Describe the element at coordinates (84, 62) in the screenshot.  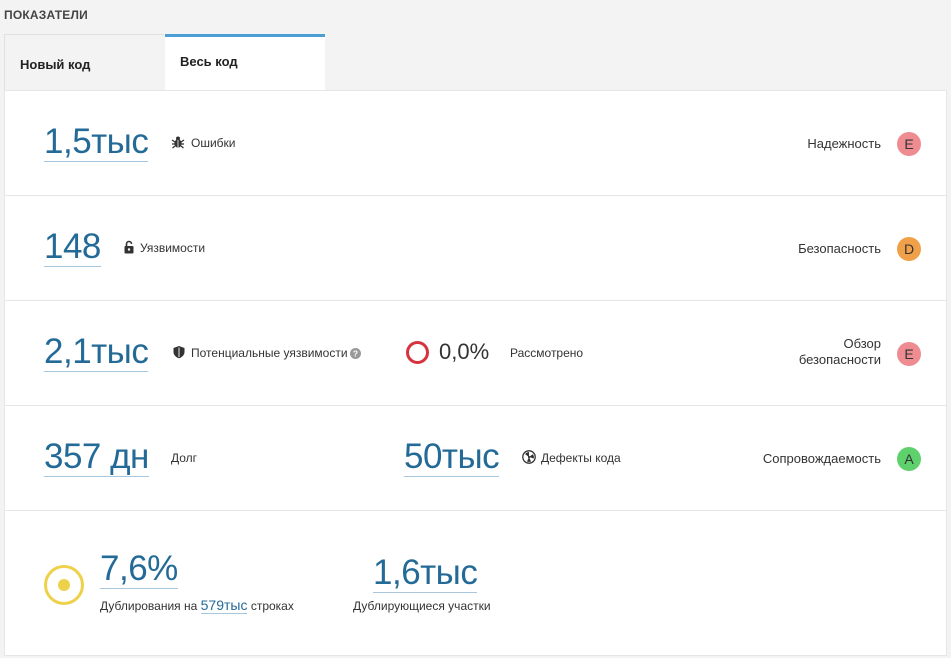
I see `tab-new-code: Новый код` at that location.